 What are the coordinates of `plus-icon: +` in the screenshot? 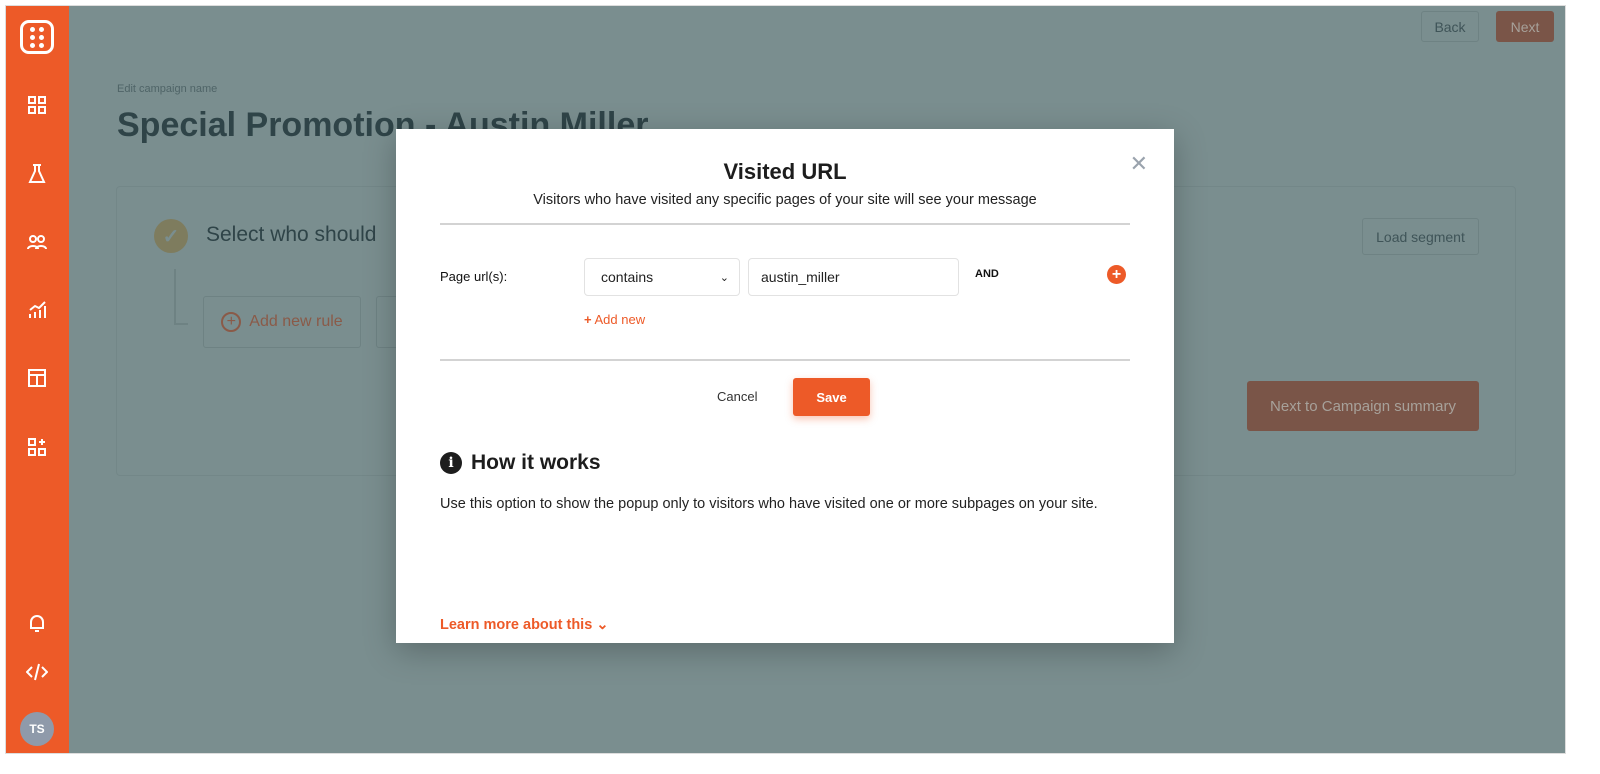 It's located at (588, 319).